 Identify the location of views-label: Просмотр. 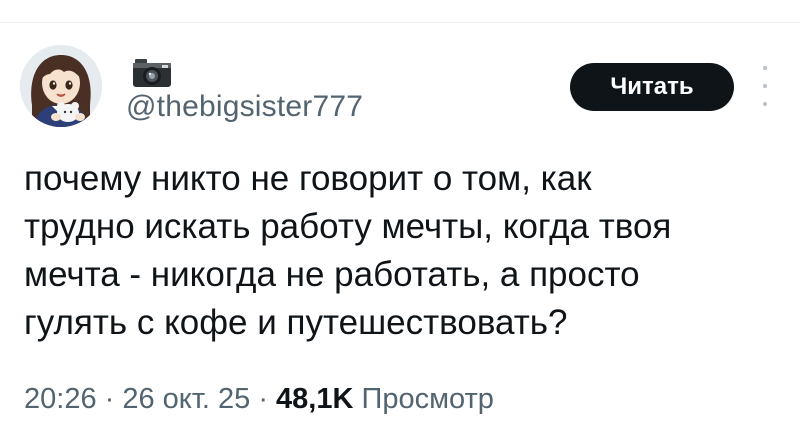
(423, 399).